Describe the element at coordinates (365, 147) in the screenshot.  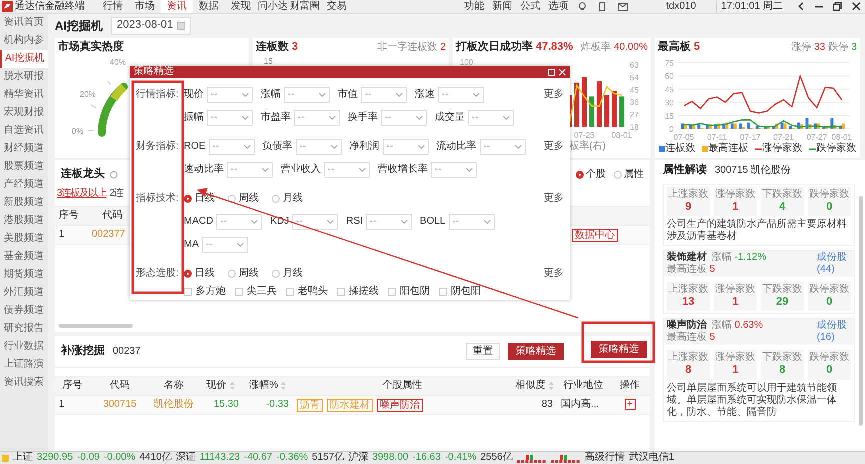
I see `field-label: 净利润` at that location.